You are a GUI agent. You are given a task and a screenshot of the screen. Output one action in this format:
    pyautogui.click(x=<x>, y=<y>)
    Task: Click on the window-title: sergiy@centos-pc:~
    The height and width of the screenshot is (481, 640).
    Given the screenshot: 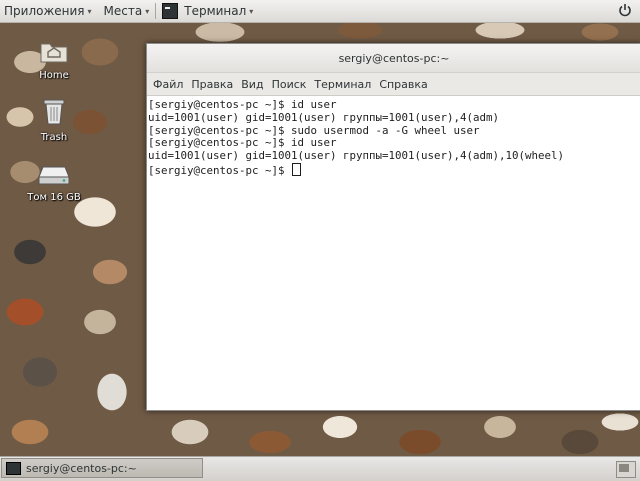 What is the action you would take?
    pyautogui.click(x=394, y=58)
    